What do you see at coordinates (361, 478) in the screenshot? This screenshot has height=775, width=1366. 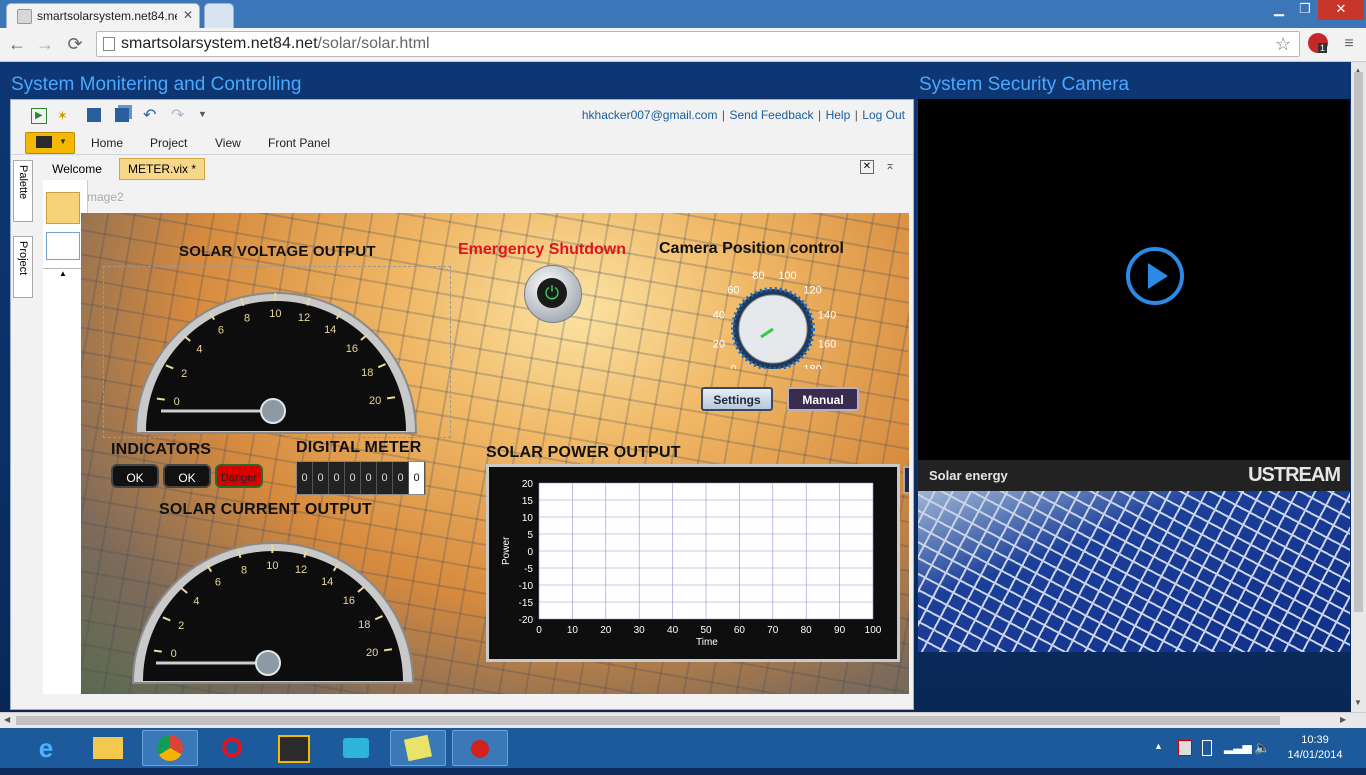 I see `digital-meter-display: 0 0 0 0 0 0 0 0` at bounding box center [361, 478].